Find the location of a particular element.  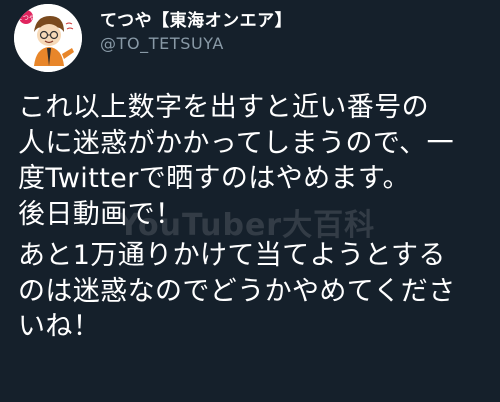

avatar: てつや is located at coordinates (48, 38).